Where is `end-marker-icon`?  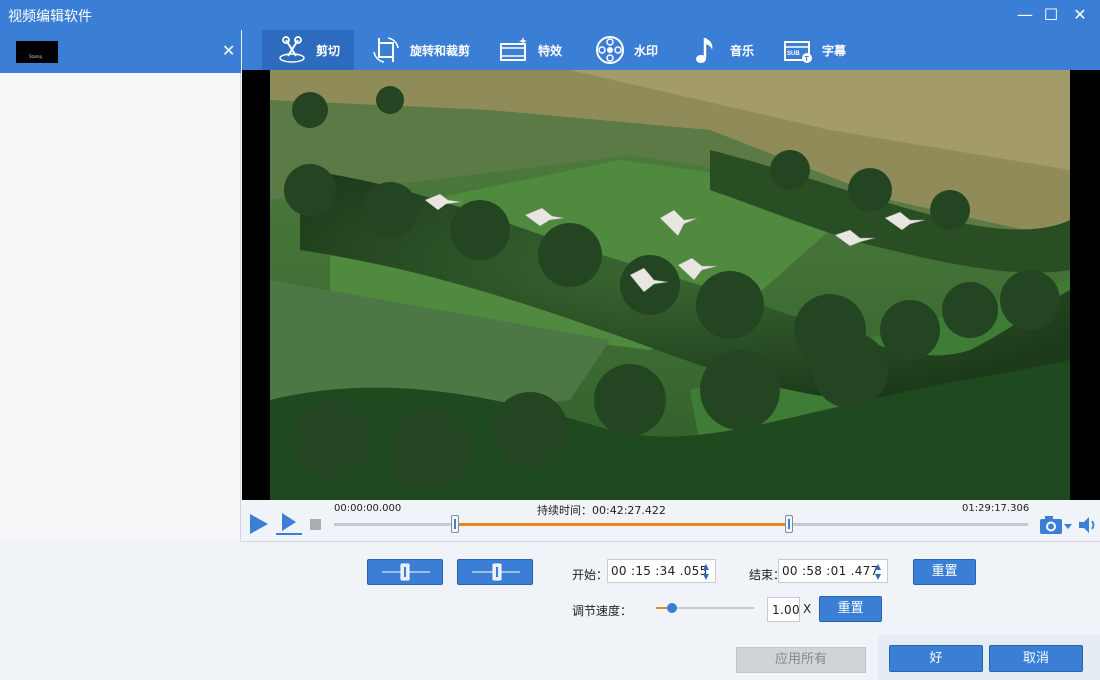 end-marker-icon is located at coordinates (496, 572).